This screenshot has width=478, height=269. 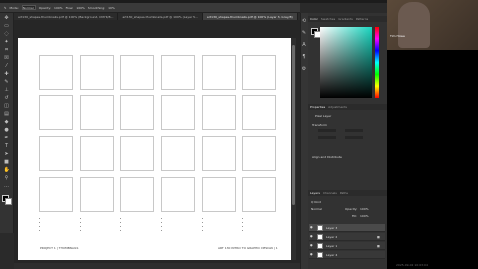 I want to click on layer-row: ● Layer 1 ■, so click(x=347, y=246).